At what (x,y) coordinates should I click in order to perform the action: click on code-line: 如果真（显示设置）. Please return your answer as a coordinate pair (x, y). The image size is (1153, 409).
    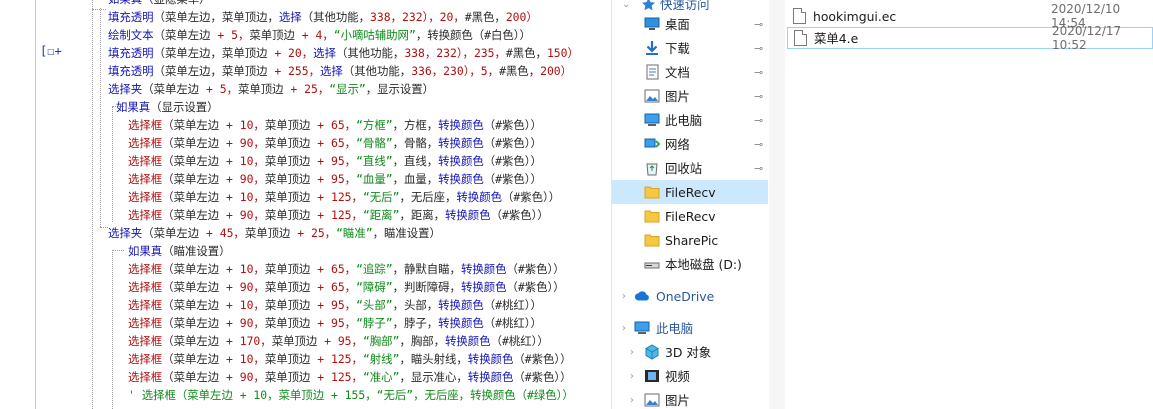
    Looking at the image, I should click on (167, 107).